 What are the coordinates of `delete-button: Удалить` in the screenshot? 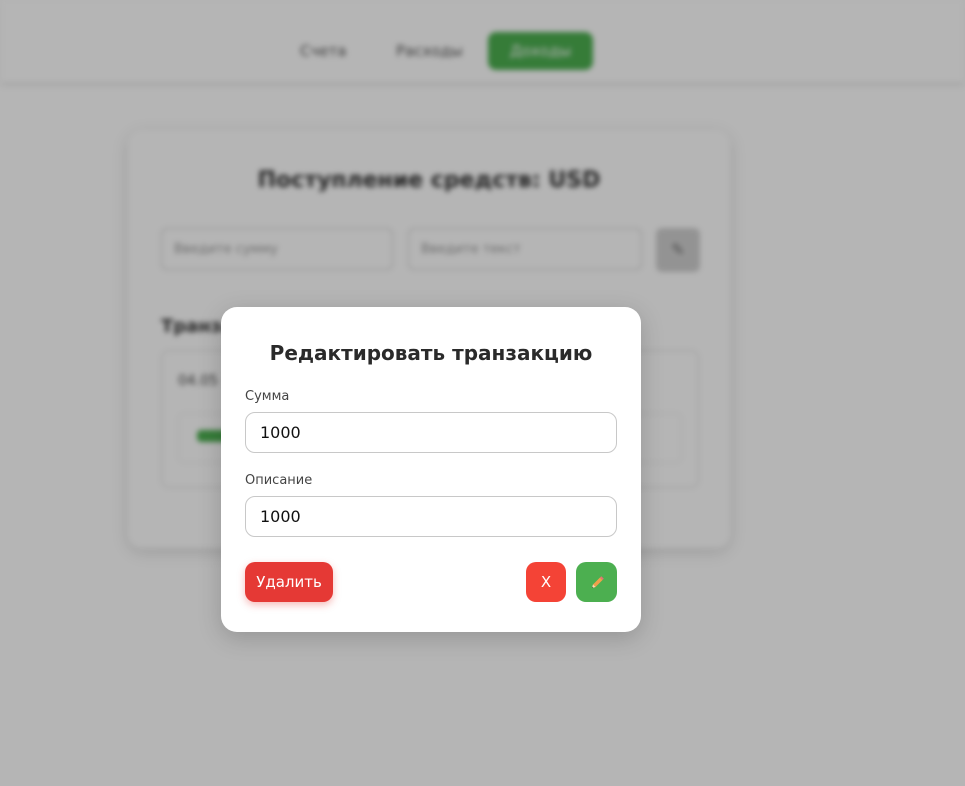 It's located at (289, 582).